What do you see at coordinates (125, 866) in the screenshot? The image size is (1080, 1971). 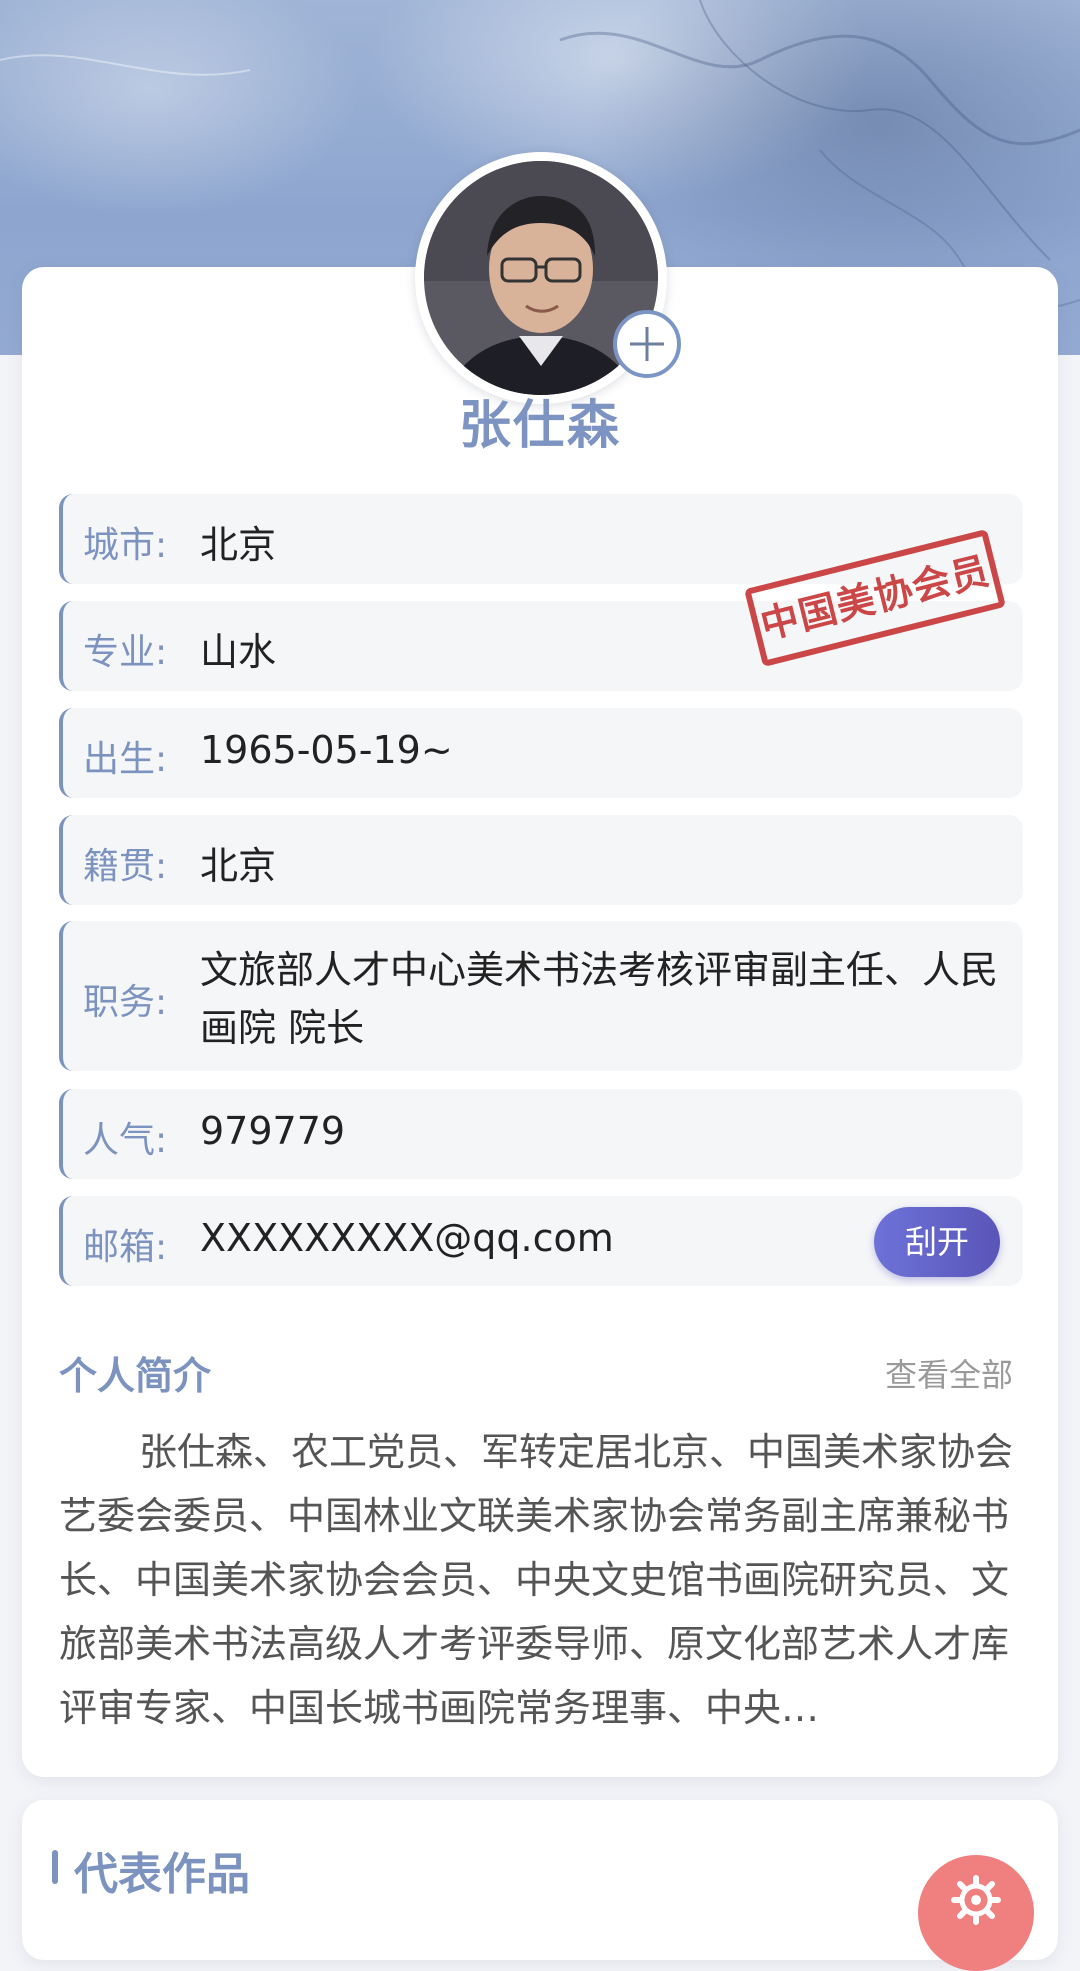 I see `field-label: 籍贯:` at bounding box center [125, 866].